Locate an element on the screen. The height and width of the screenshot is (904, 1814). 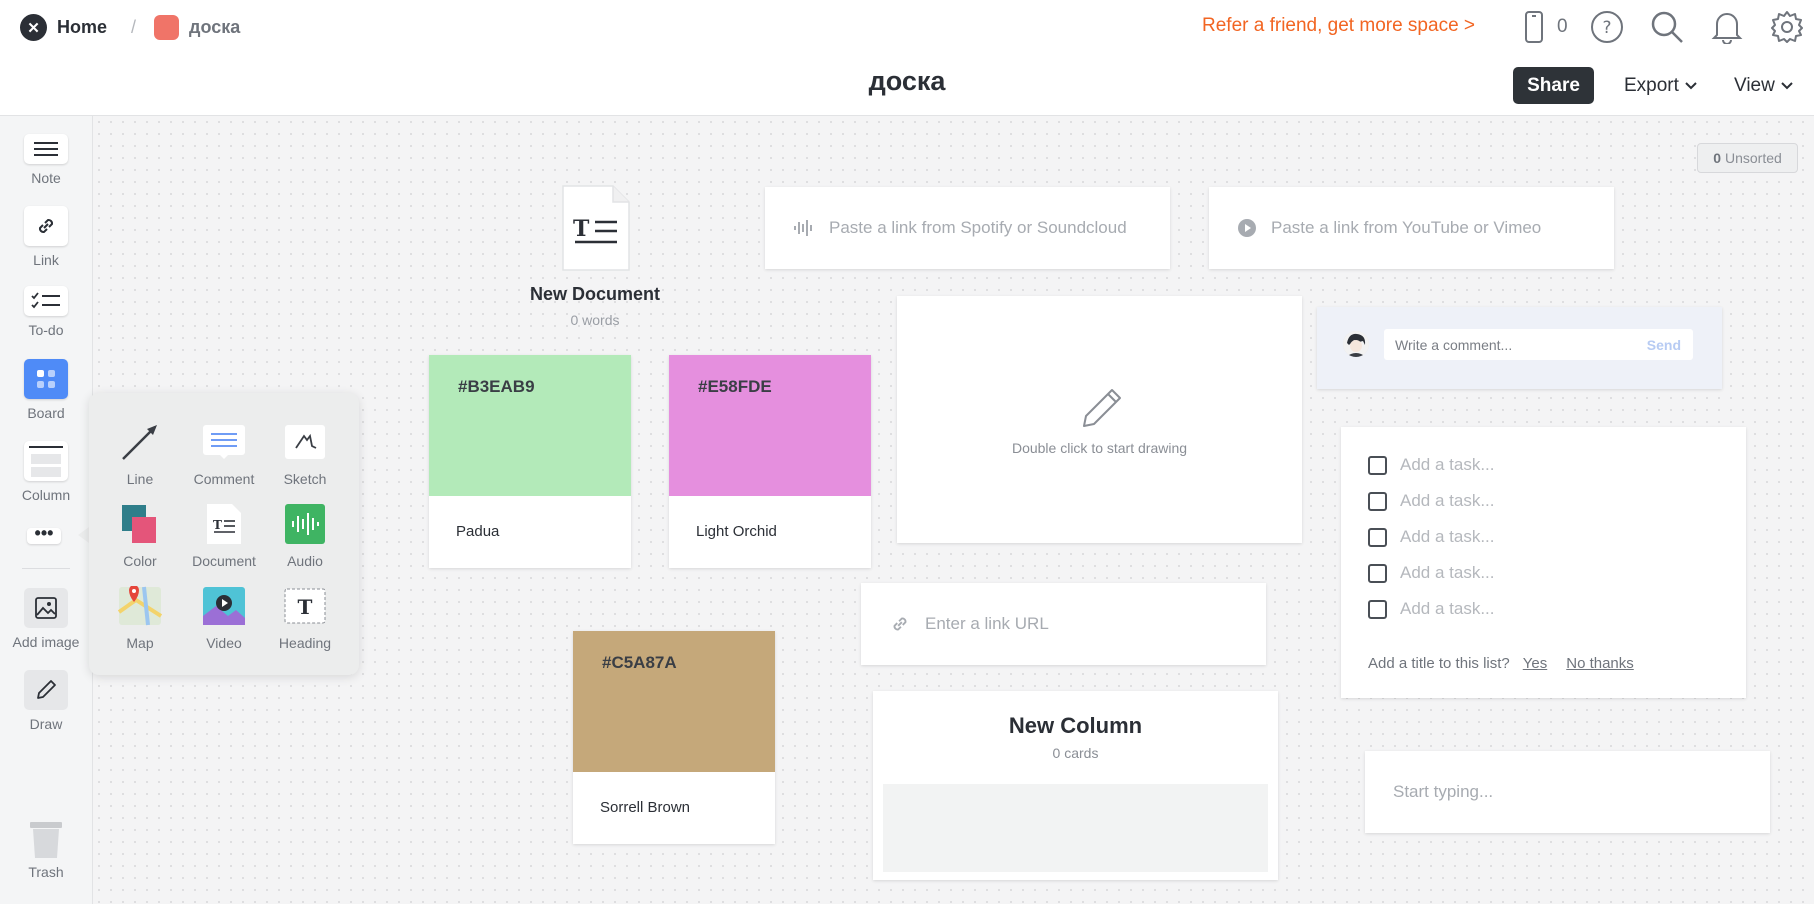
comment-card: Write a comment... Send is located at coordinates (1519, 348).